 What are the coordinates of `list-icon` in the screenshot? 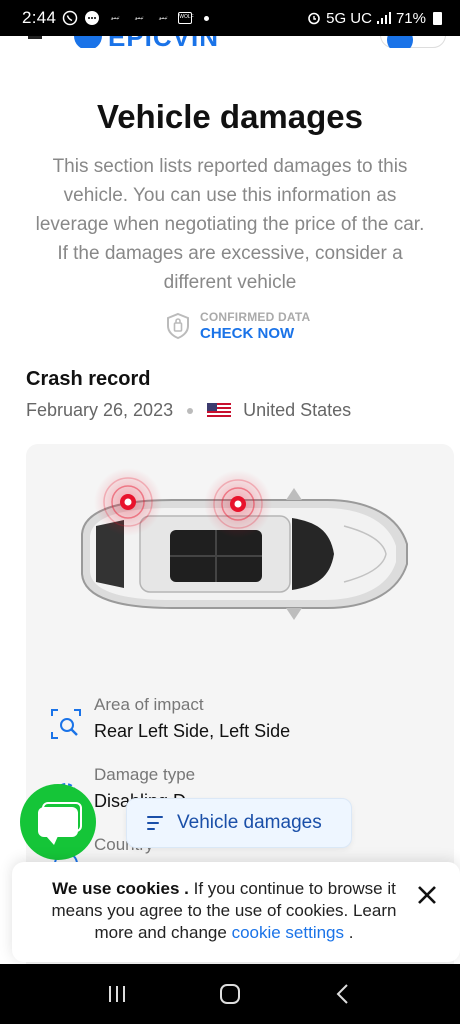 It's located at (155, 823).